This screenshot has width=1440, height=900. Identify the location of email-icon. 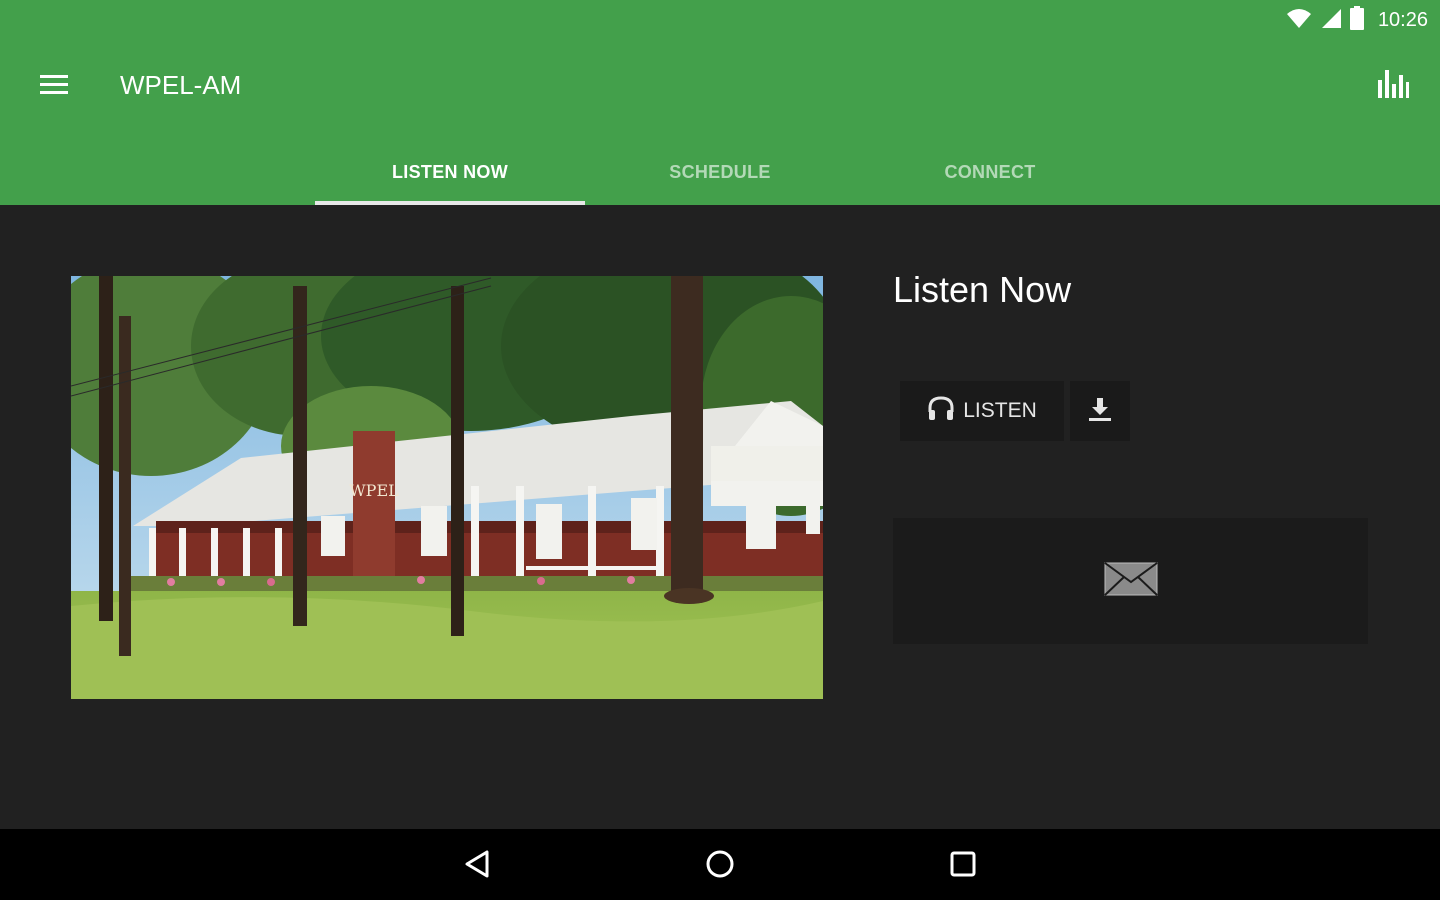
(1130, 581).